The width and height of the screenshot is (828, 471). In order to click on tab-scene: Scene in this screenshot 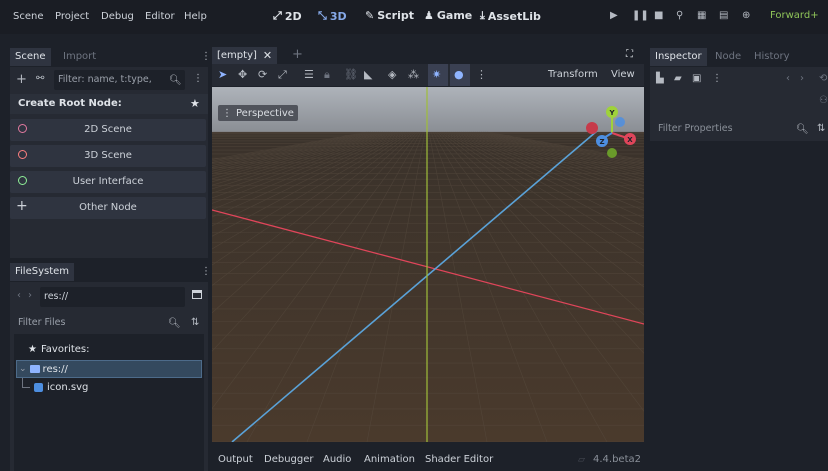, I will do `click(30, 57)`.